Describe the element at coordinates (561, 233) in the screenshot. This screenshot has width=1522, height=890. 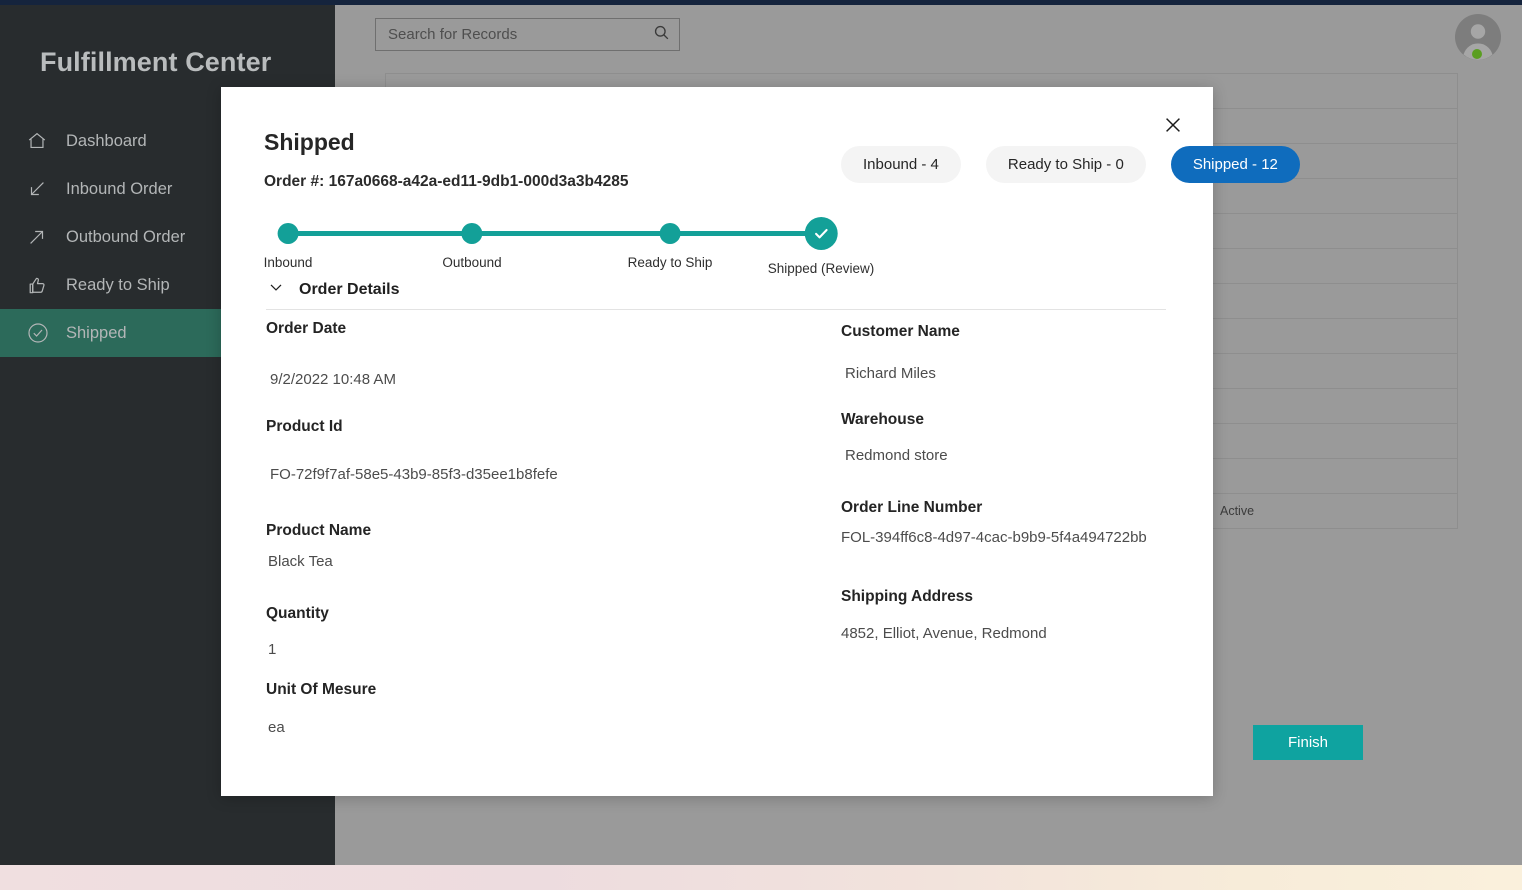
I see `stepper-track` at that location.